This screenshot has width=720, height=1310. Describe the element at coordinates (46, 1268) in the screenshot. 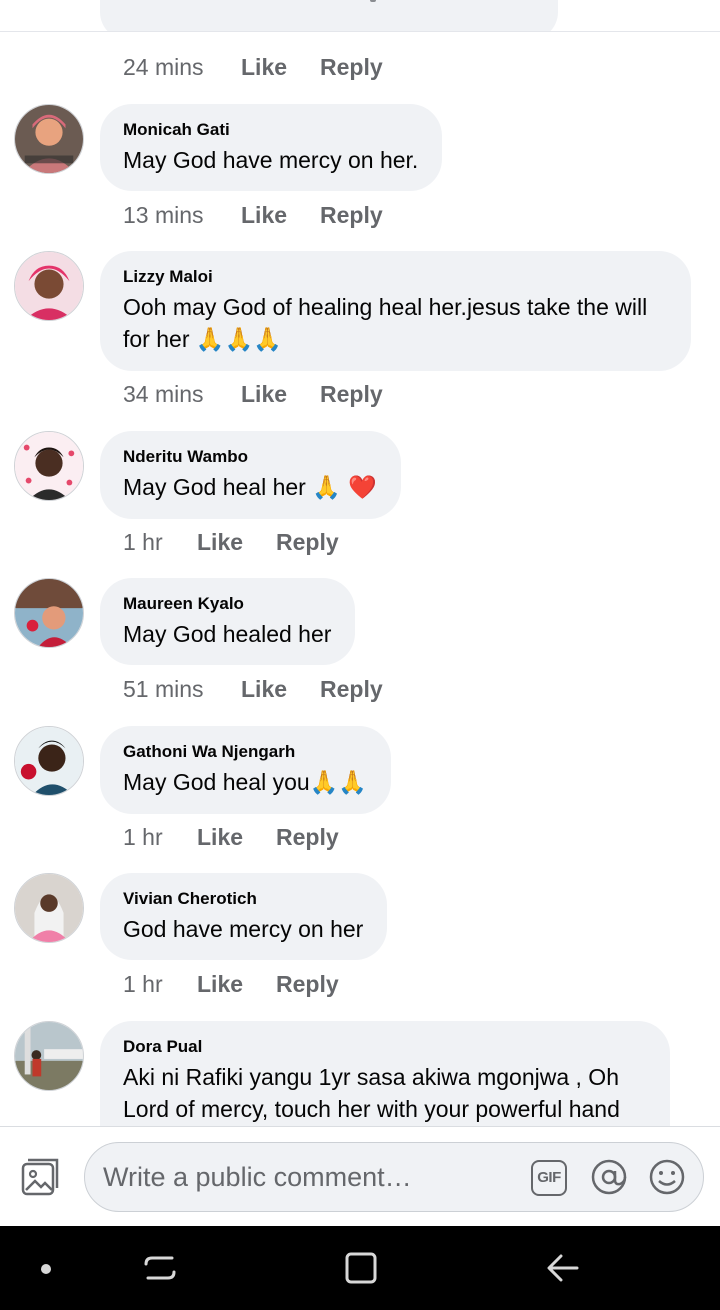

I see `dot-icon` at that location.